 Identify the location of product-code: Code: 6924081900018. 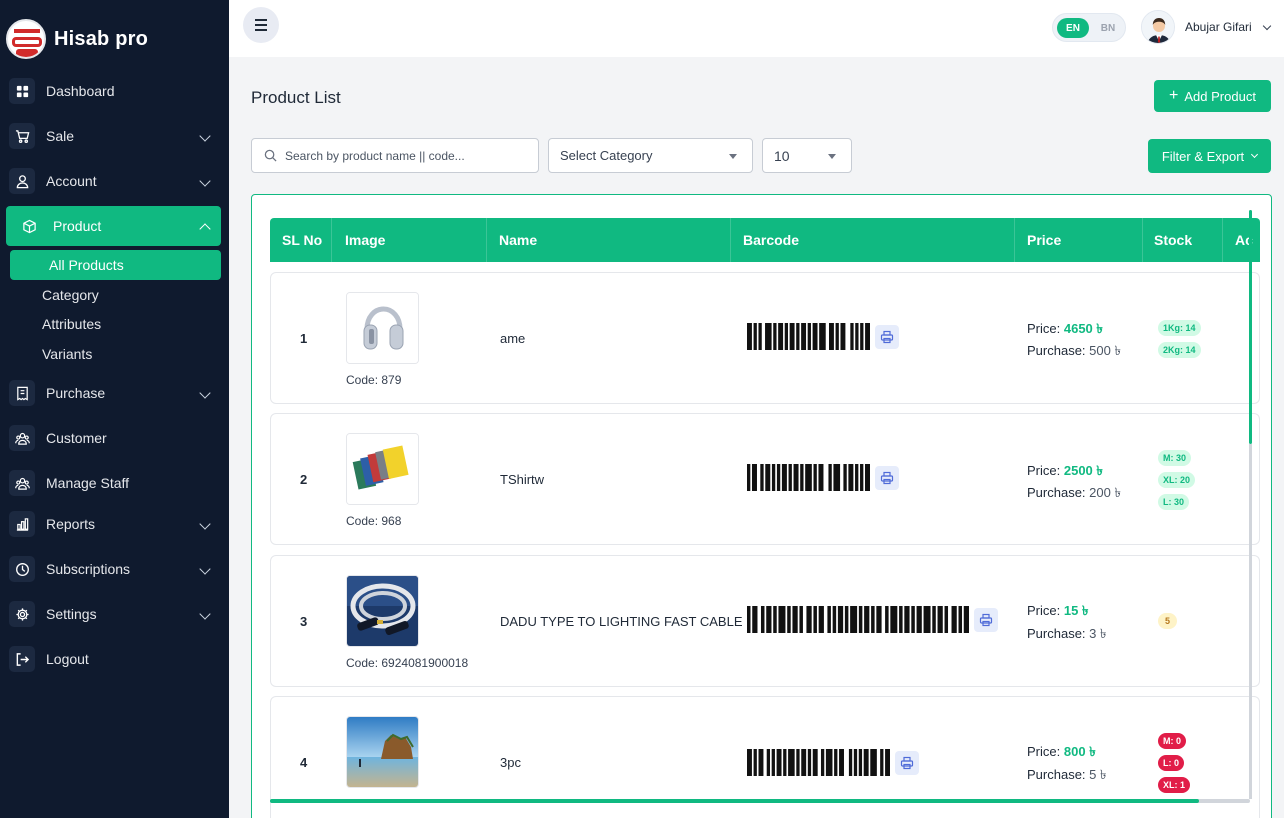
(407, 663).